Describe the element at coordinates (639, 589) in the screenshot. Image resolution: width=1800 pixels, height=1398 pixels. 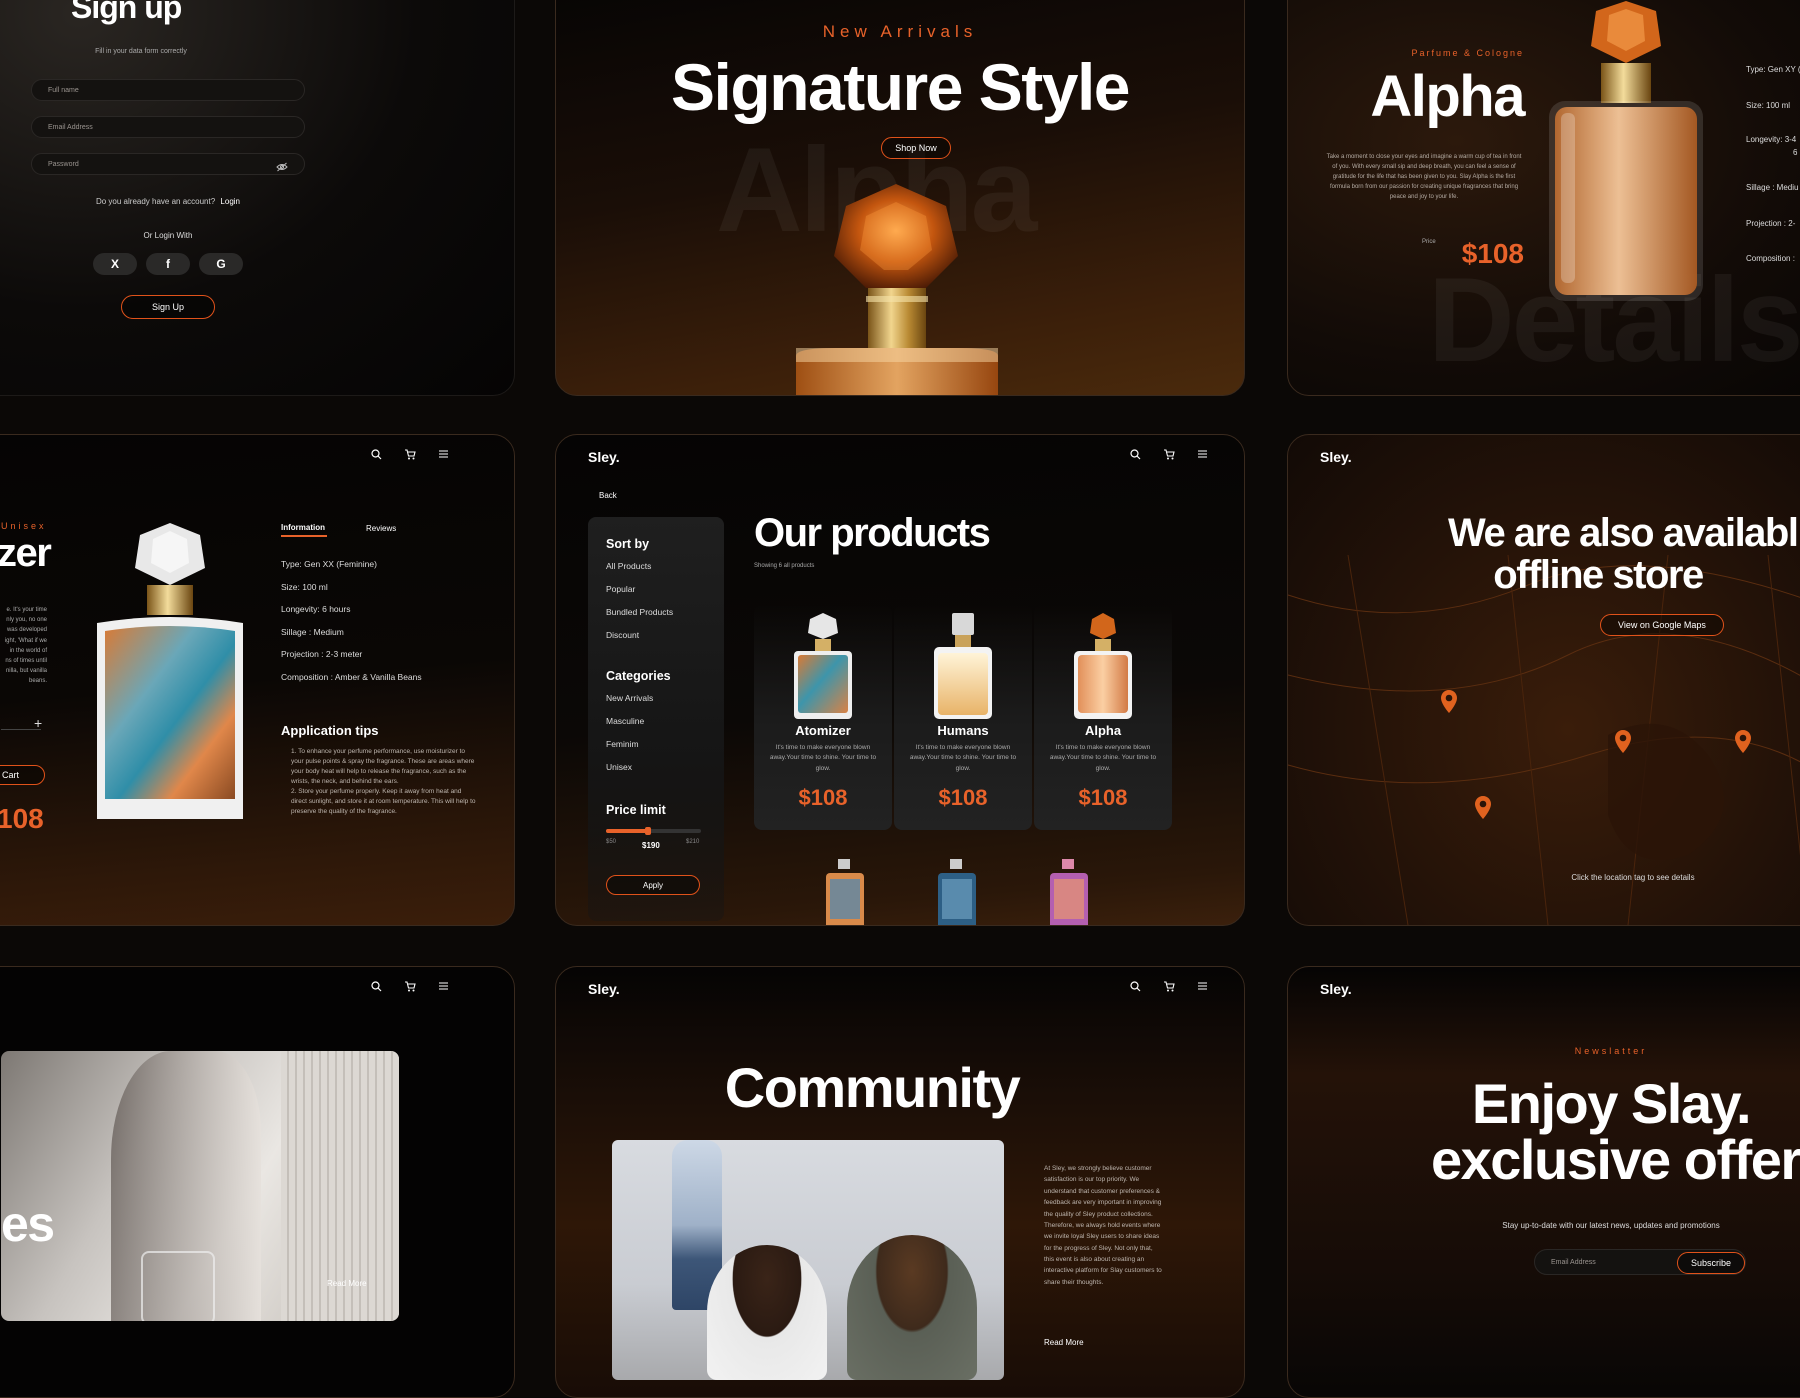
I see `sort-popular: Popular` at that location.